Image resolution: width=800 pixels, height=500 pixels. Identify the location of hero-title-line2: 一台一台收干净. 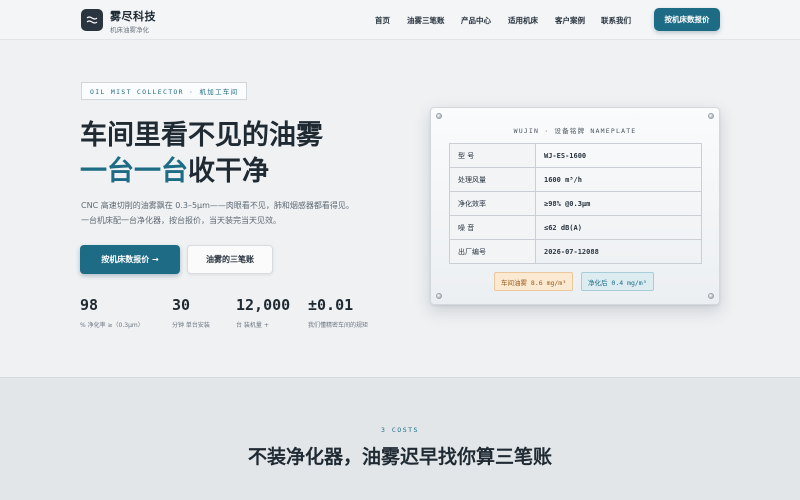
(174, 172).